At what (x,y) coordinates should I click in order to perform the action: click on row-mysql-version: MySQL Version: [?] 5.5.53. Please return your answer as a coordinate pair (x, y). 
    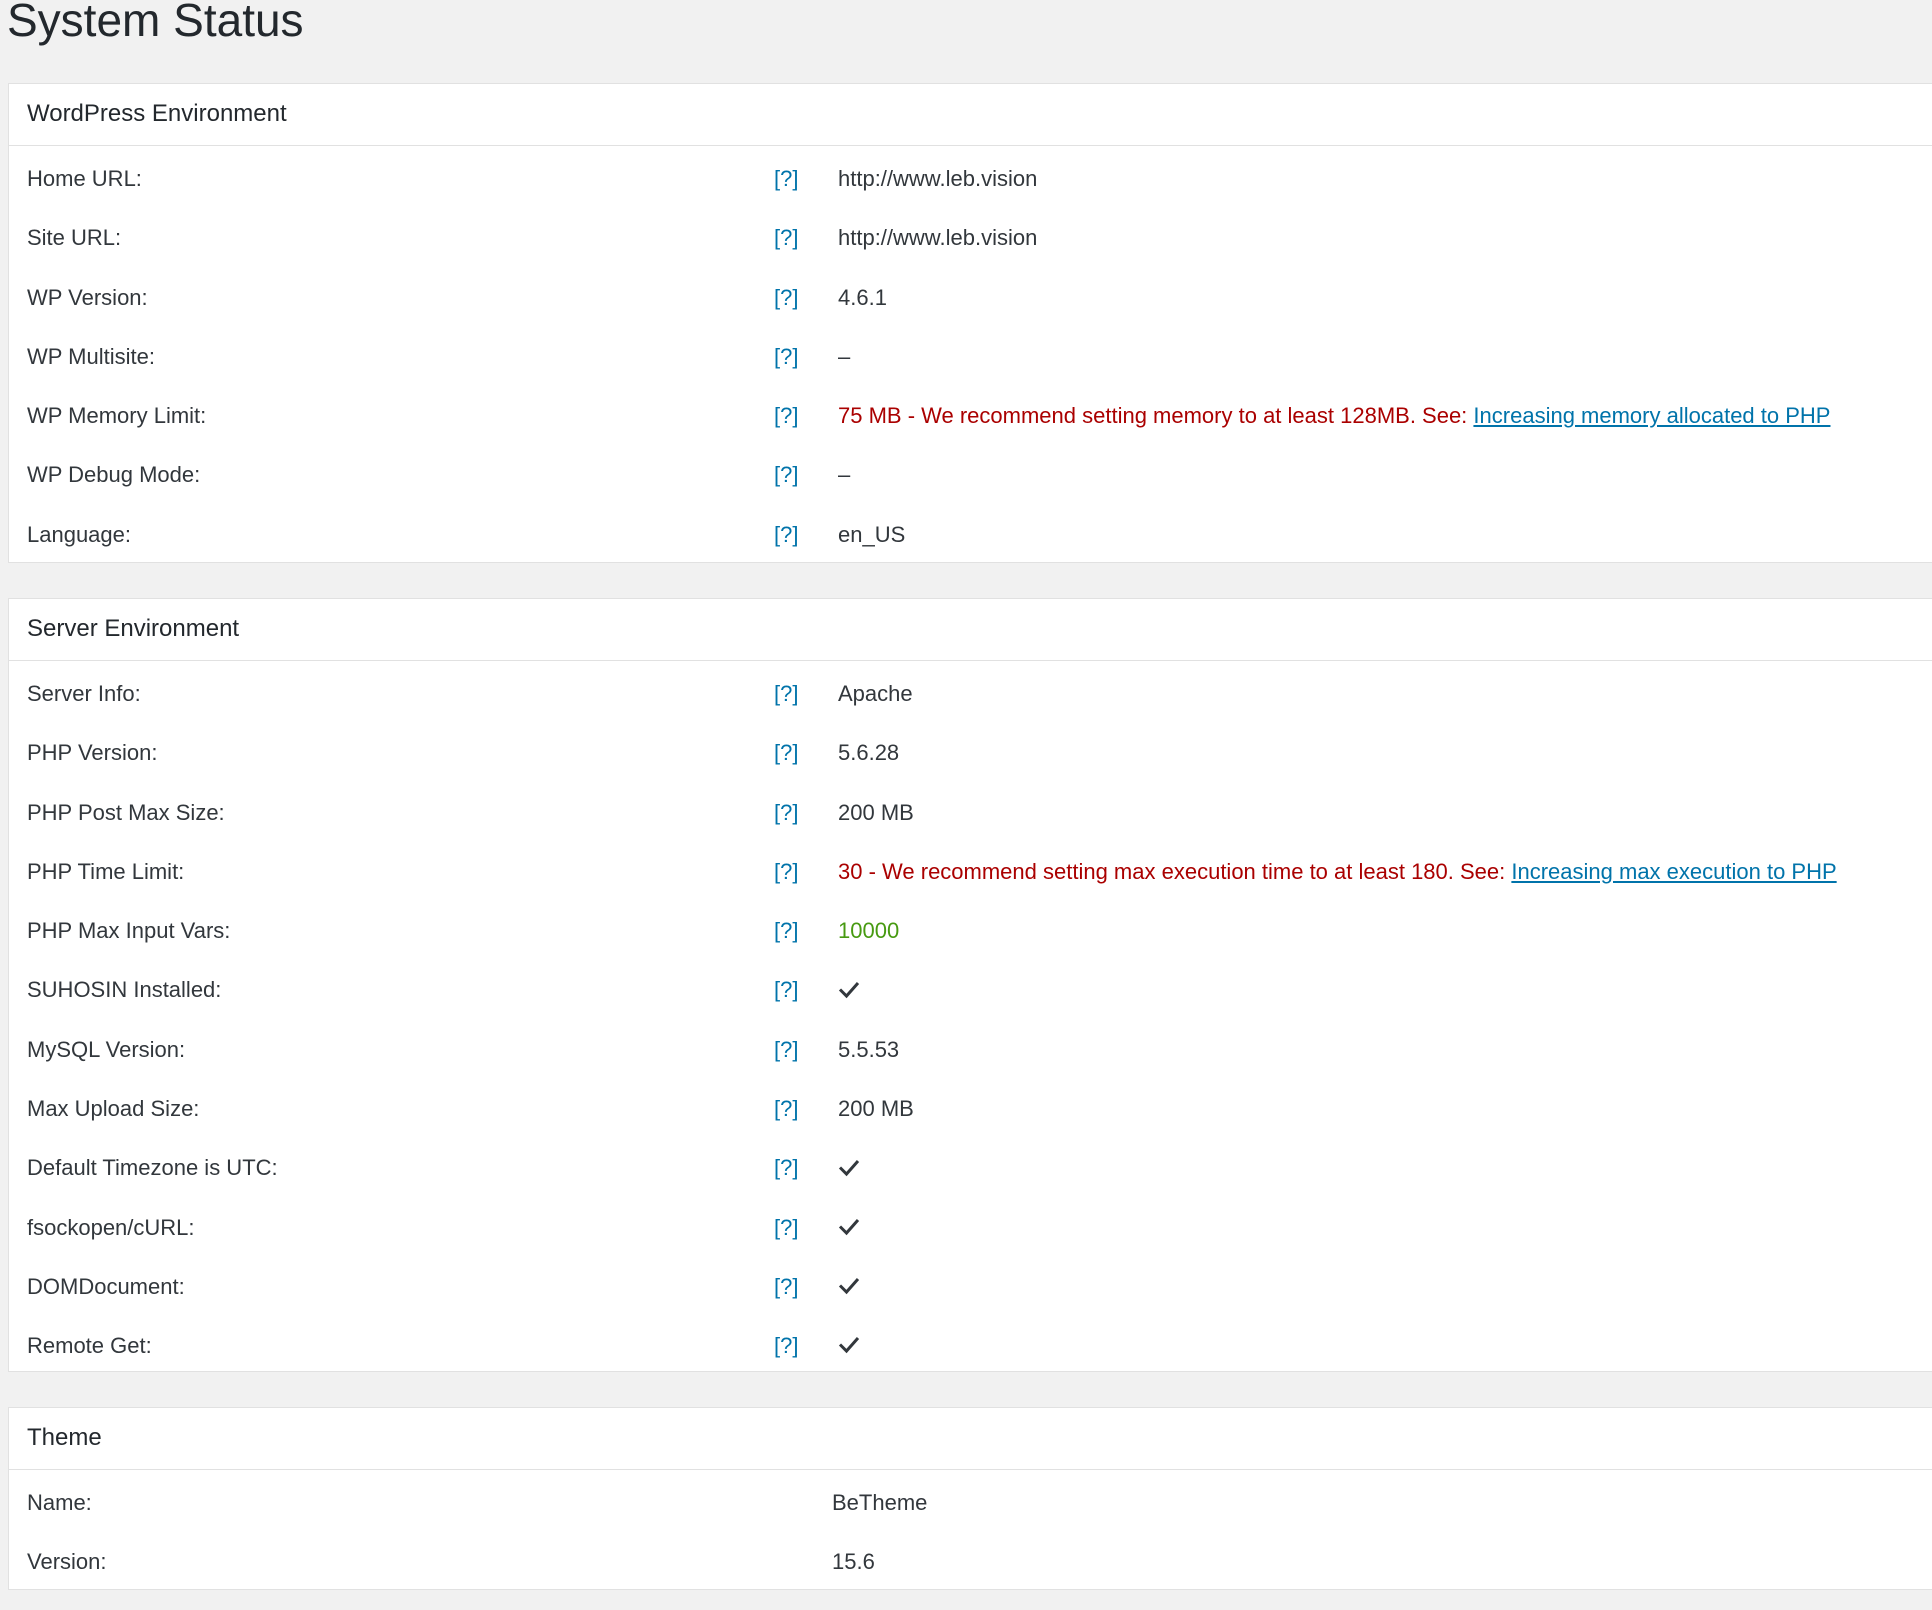
    Looking at the image, I should click on (970, 1049).